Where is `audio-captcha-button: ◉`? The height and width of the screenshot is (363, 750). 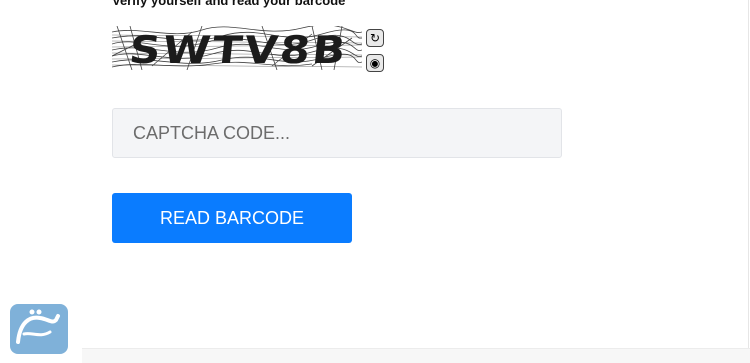
audio-captcha-button: ◉ is located at coordinates (375, 63).